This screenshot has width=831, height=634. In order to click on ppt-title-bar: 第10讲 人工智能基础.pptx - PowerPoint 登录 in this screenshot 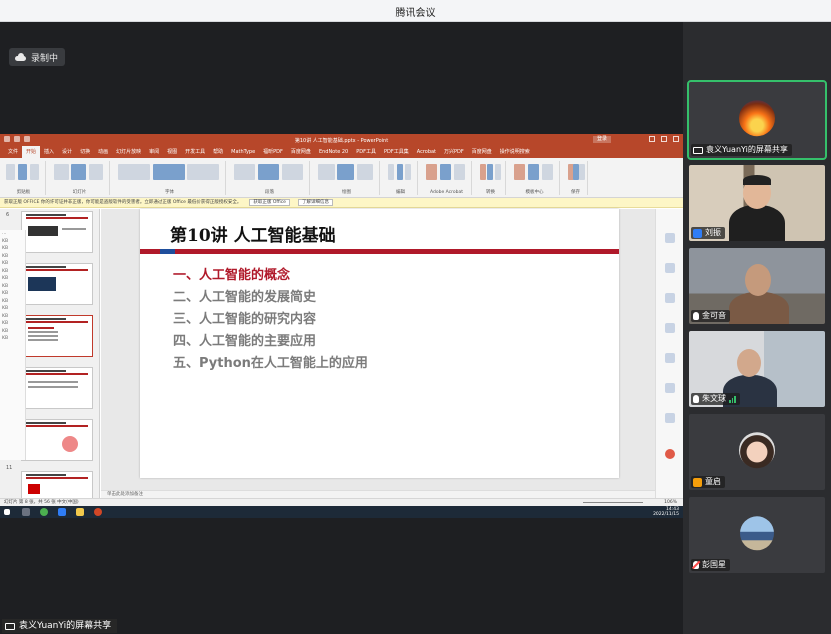, I will do `click(341, 140)`.